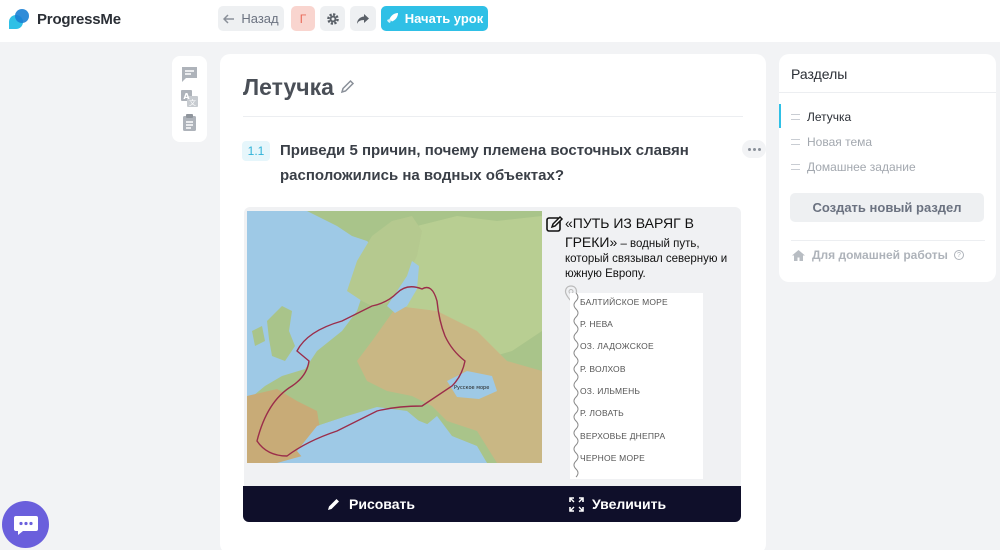 The height and width of the screenshot is (550, 1000). Describe the element at coordinates (256, 151) in the screenshot. I see `task-number: 1.1` at that location.